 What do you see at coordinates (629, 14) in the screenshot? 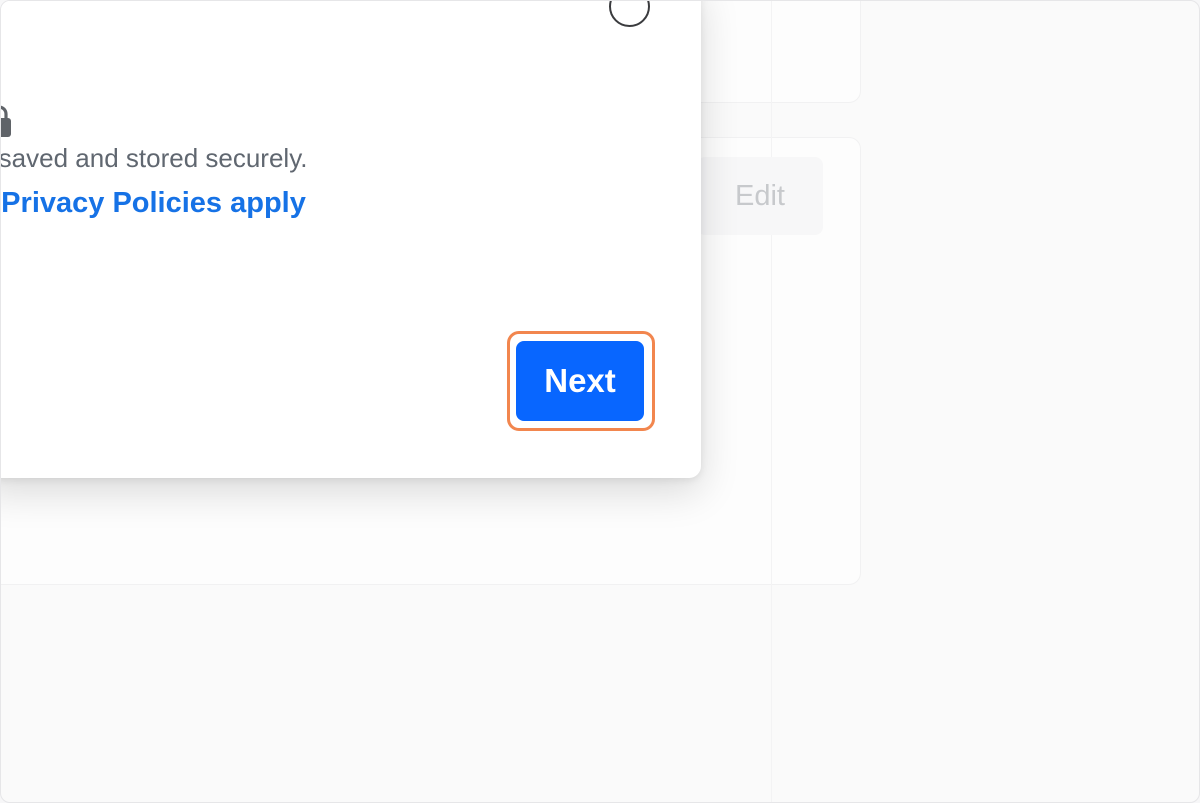
I see `circle-outline-icon` at bounding box center [629, 14].